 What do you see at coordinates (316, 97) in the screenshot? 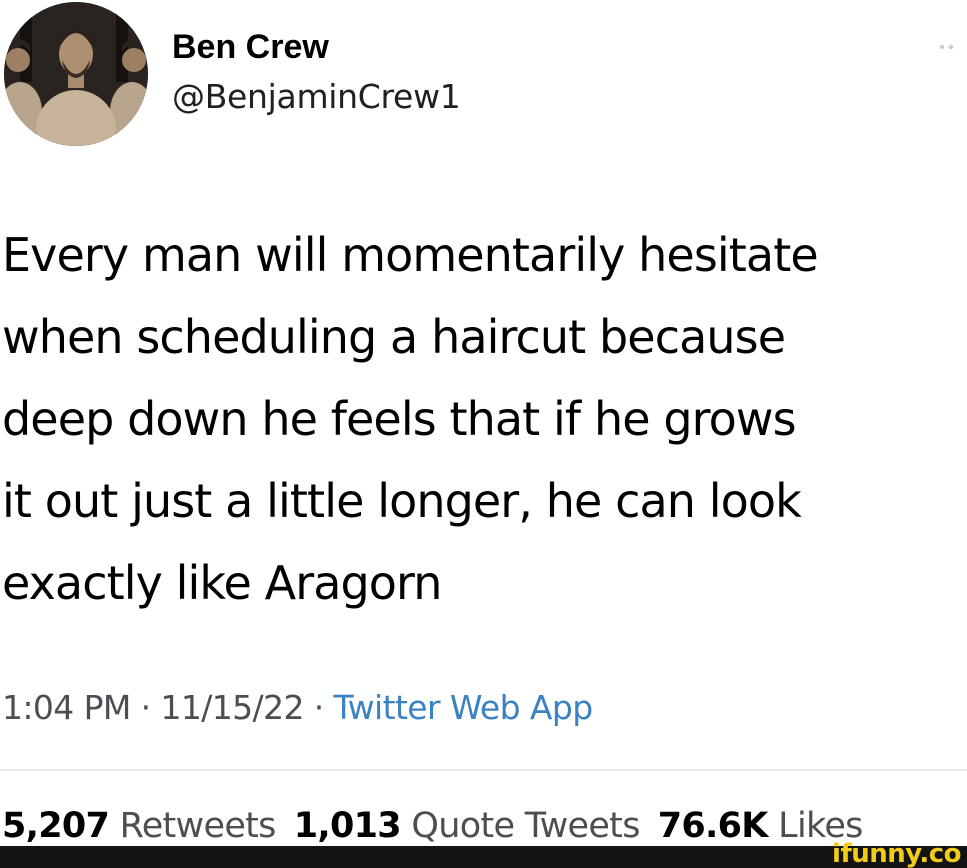
I see `user-handle: @BenjaminCrew1` at bounding box center [316, 97].